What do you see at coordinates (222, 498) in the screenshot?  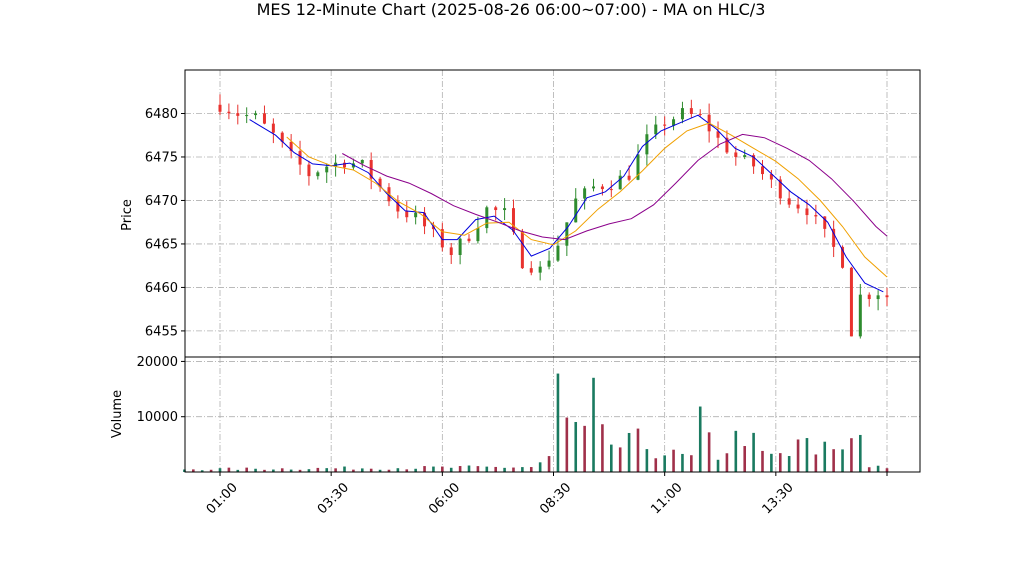 I see `x-tick-label: 01:00` at bounding box center [222, 498].